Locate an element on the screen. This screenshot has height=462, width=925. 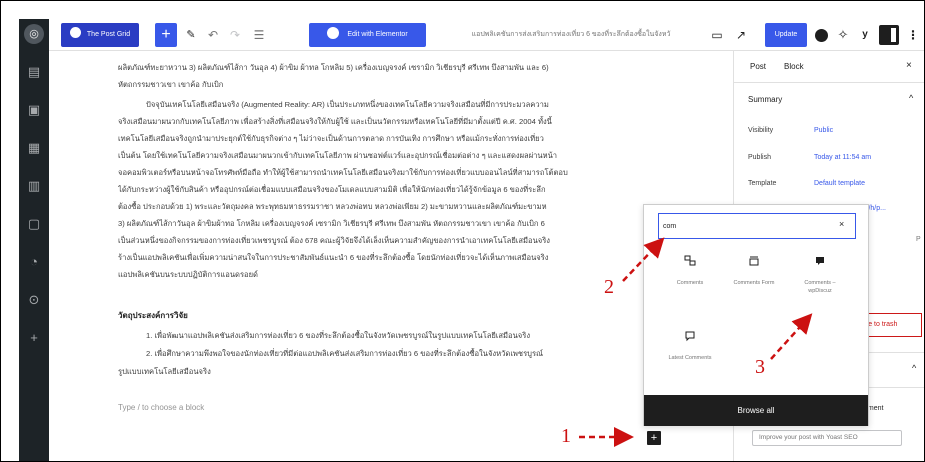
block-label: Latest Comments is located at coordinates (690, 358).